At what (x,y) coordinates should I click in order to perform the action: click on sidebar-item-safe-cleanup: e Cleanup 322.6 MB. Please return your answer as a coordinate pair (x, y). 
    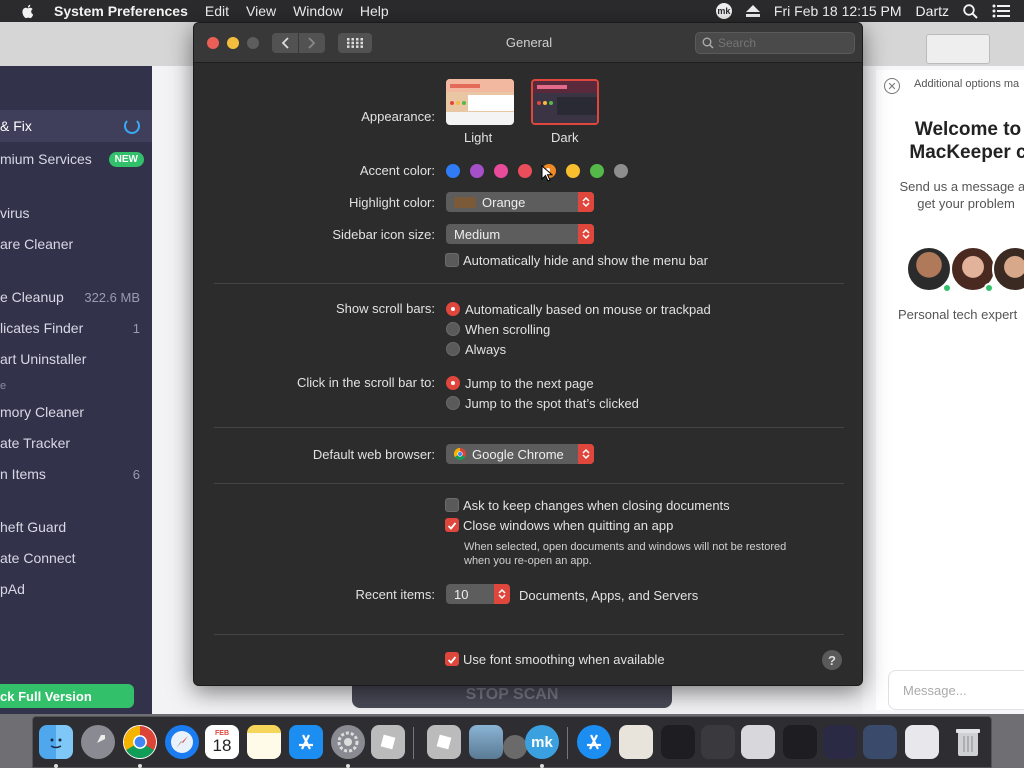
    Looking at the image, I should click on (76, 297).